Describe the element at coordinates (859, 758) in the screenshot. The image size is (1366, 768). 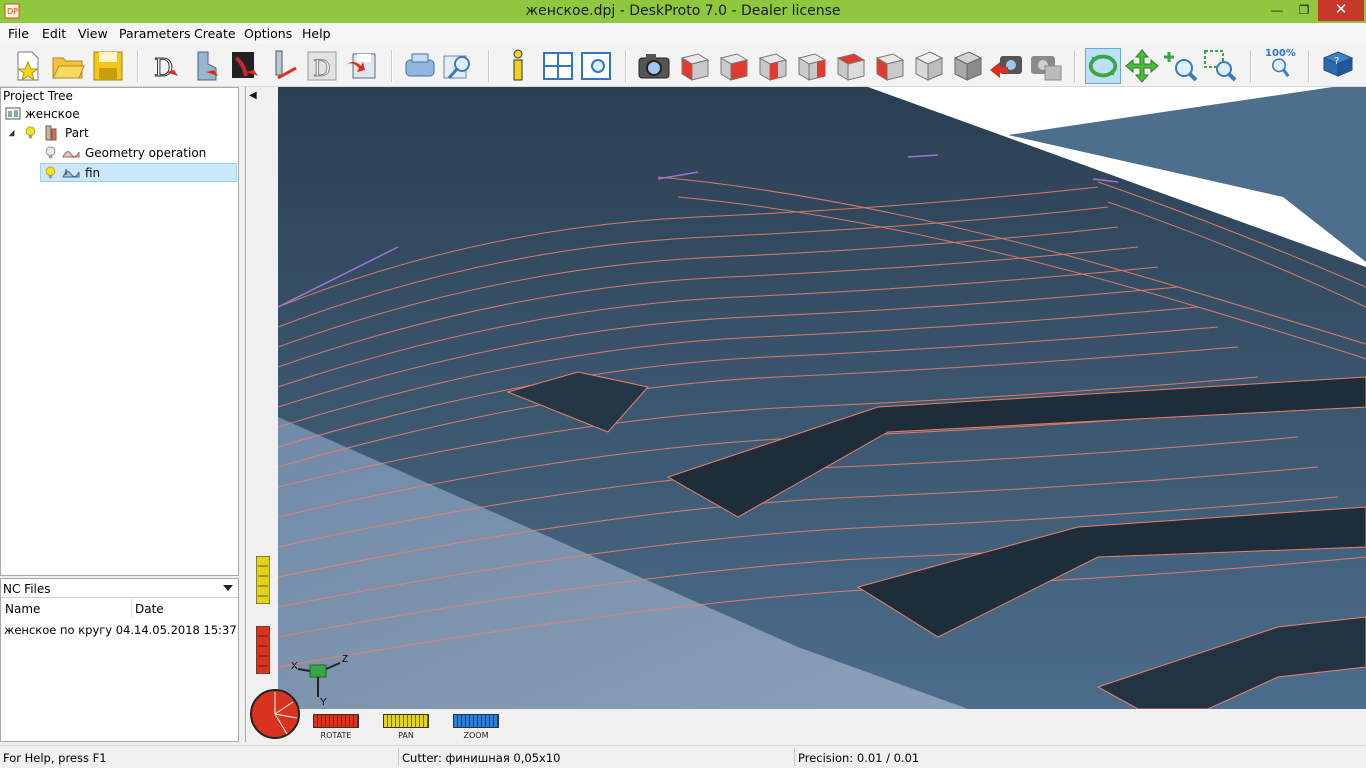
I see `status-precision: Precision: 0.01 / 0.01` at that location.